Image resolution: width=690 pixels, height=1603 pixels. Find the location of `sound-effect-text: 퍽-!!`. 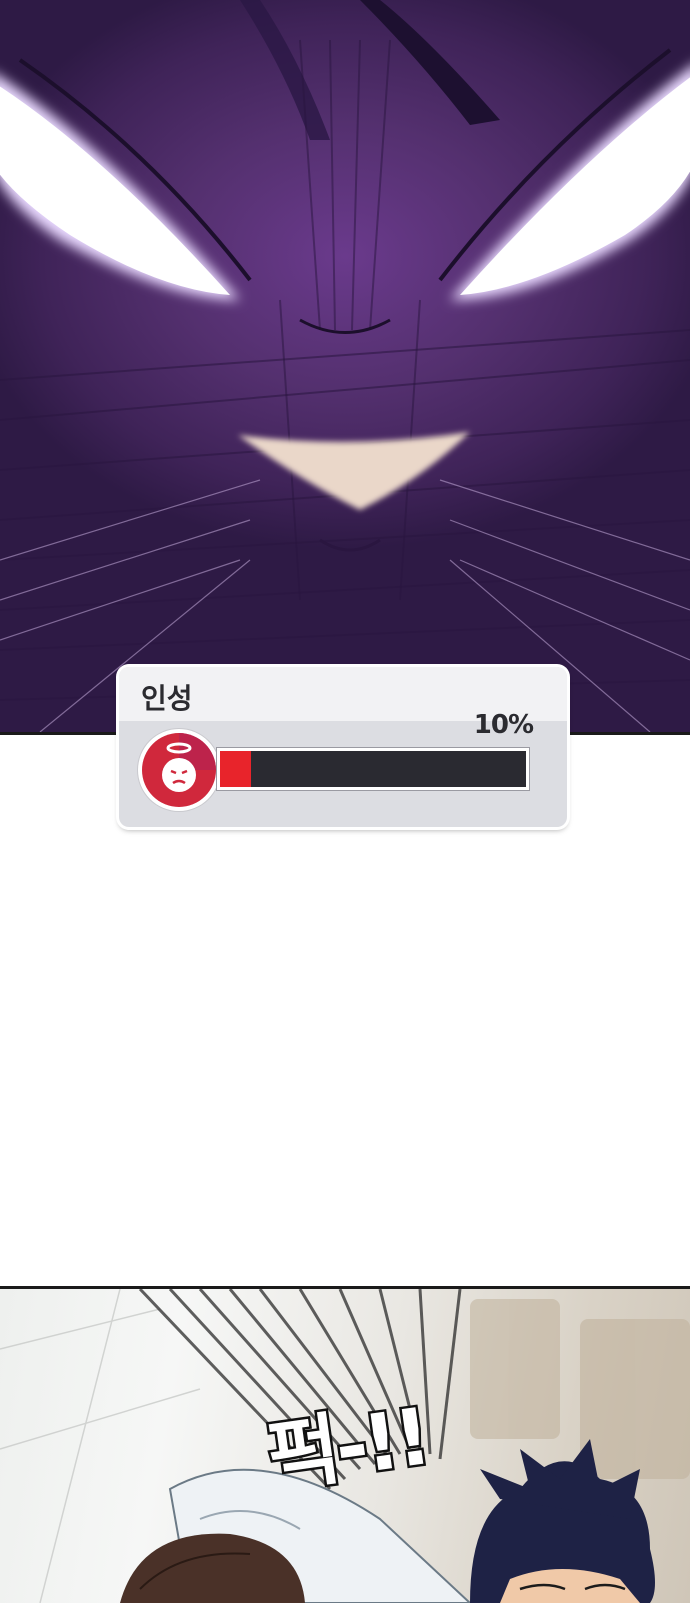

sound-effect-text: 퍽-!! is located at coordinates (347, 1448).